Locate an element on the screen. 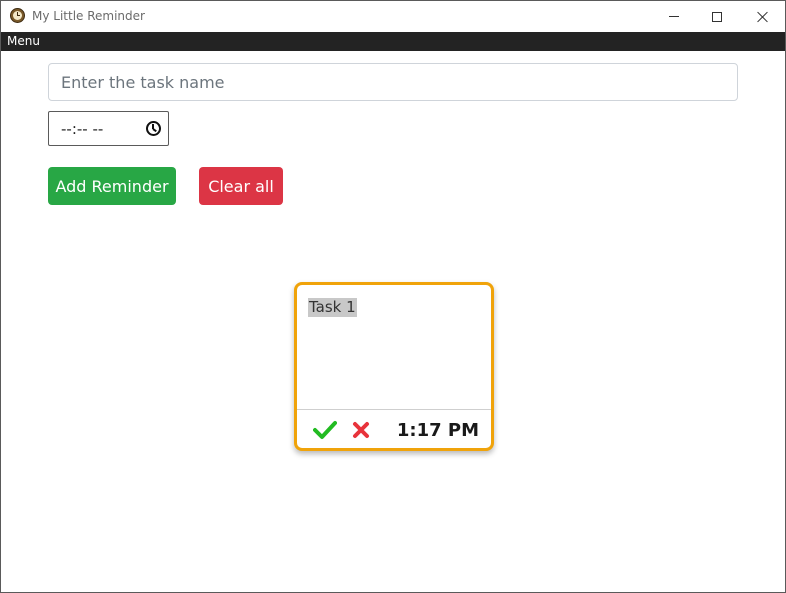 This screenshot has width=786, height=593. title-bar: My Little Reminder is located at coordinates (393, 16).